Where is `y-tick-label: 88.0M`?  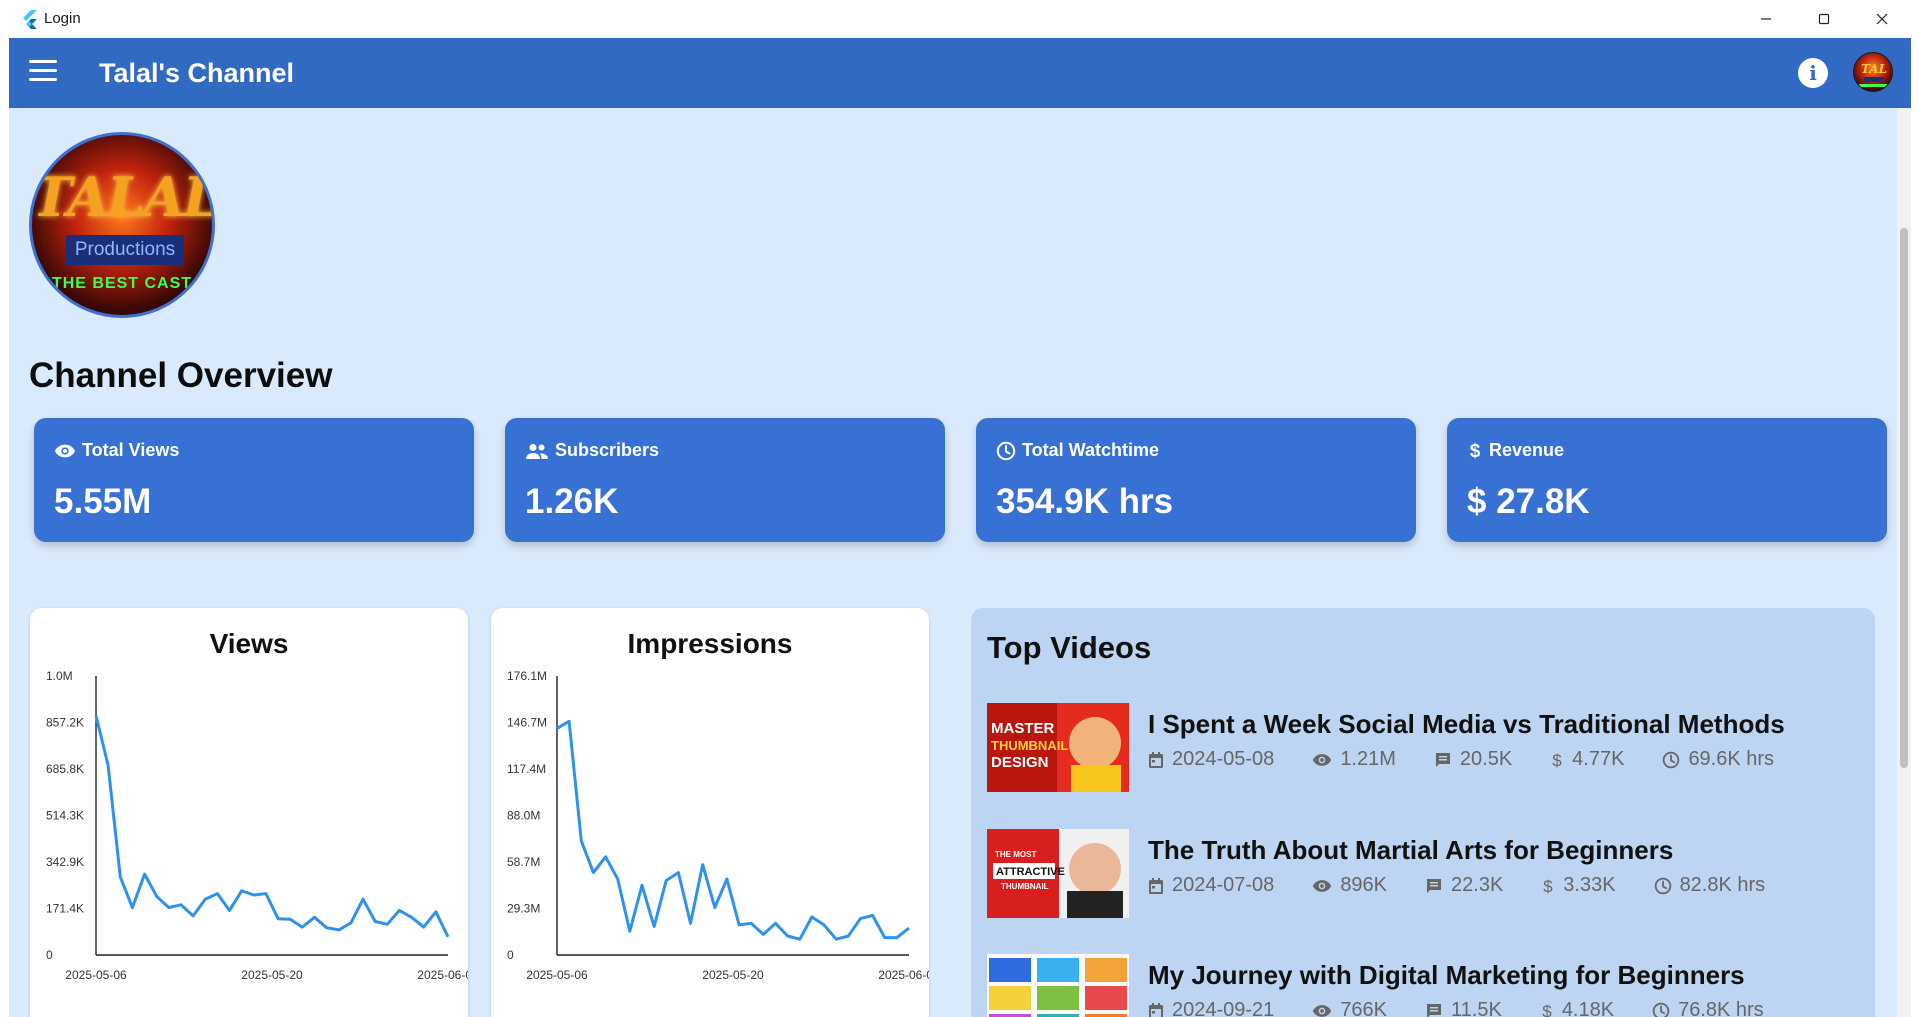 y-tick-label: 88.0M is located at coordinates (523, 816).